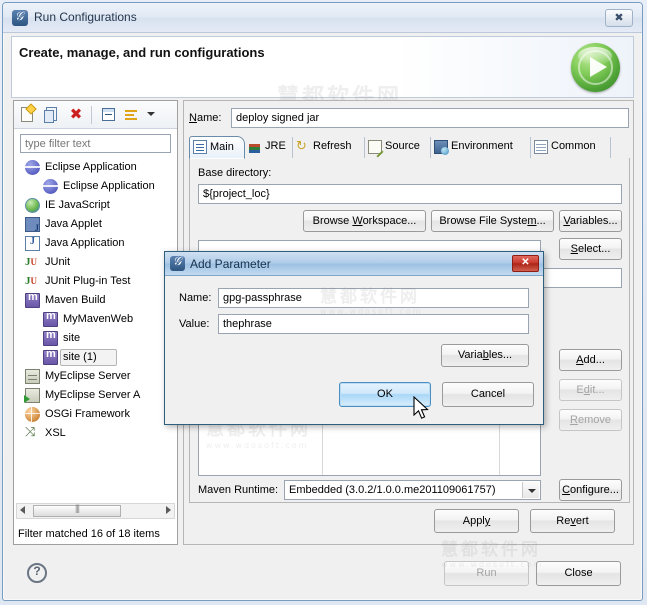 This screenshot has width=647, height=605. I want to click on tree-item-ie-javascript: IE JavaScript, so click(96, 205).